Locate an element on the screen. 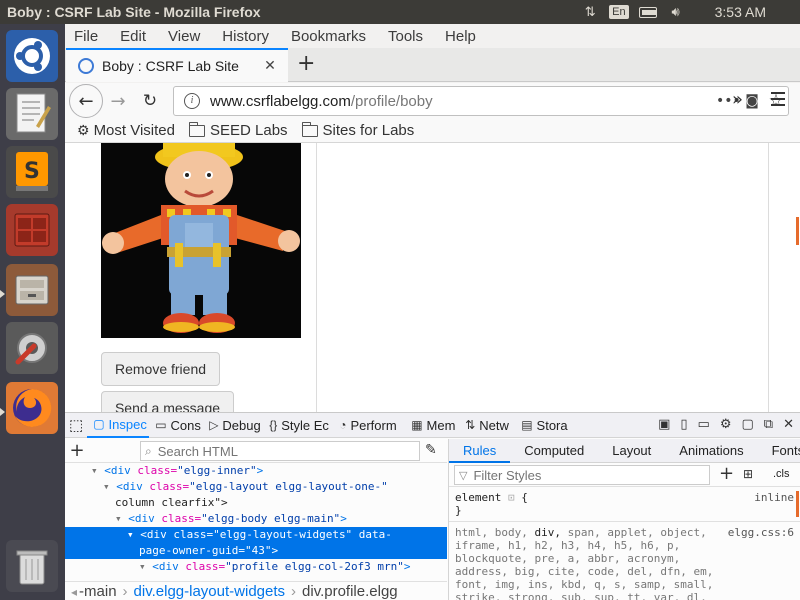 This screenshot has width=800, height=600. markup-node-selected: page-owner-guid="43"> is located at coordinates (256, 551).